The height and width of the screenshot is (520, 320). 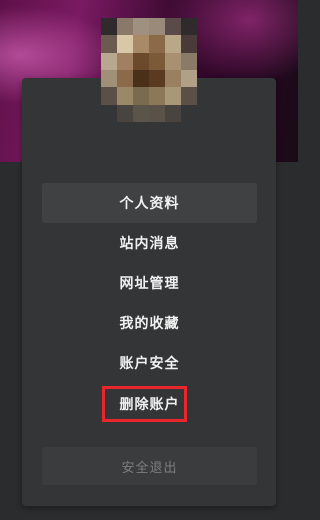 I want to click on menu-item-favorites: 我的收藏, so click(x=149, y=323).